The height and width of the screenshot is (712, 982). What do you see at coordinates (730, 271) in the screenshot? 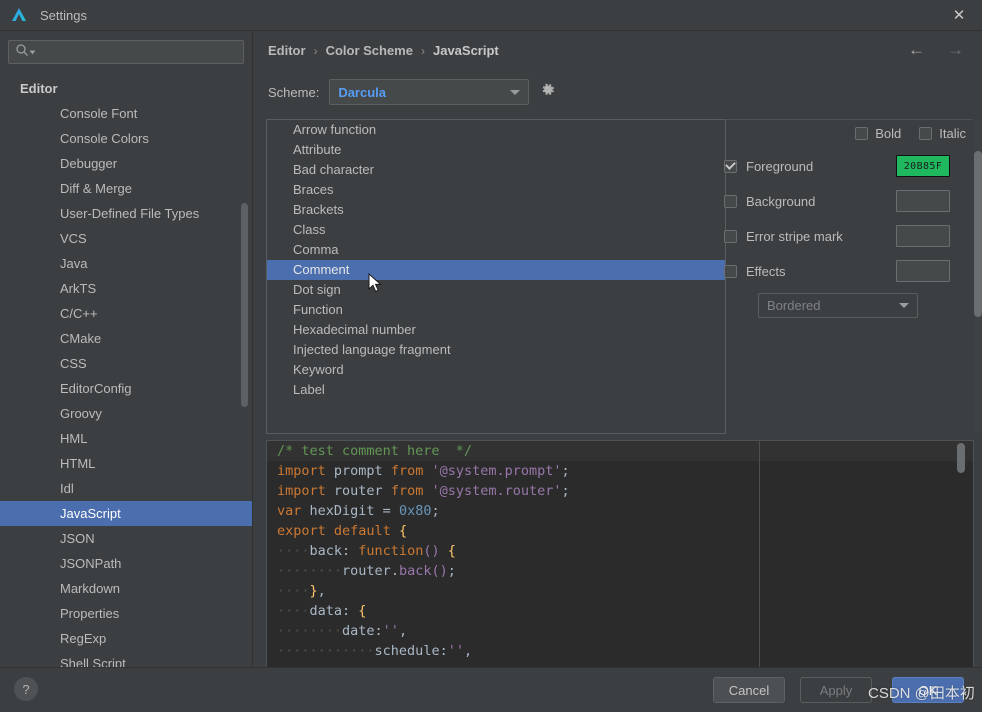
I see `effects-checkbox` at bounding box center [730, 271].